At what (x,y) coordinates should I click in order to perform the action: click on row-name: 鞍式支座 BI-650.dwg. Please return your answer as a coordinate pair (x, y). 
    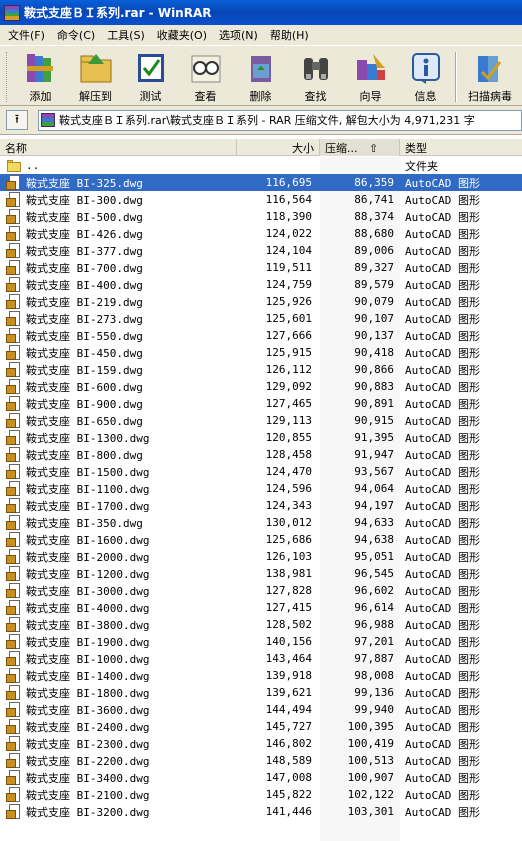
    Looking at the image, I should click on (84, 421).